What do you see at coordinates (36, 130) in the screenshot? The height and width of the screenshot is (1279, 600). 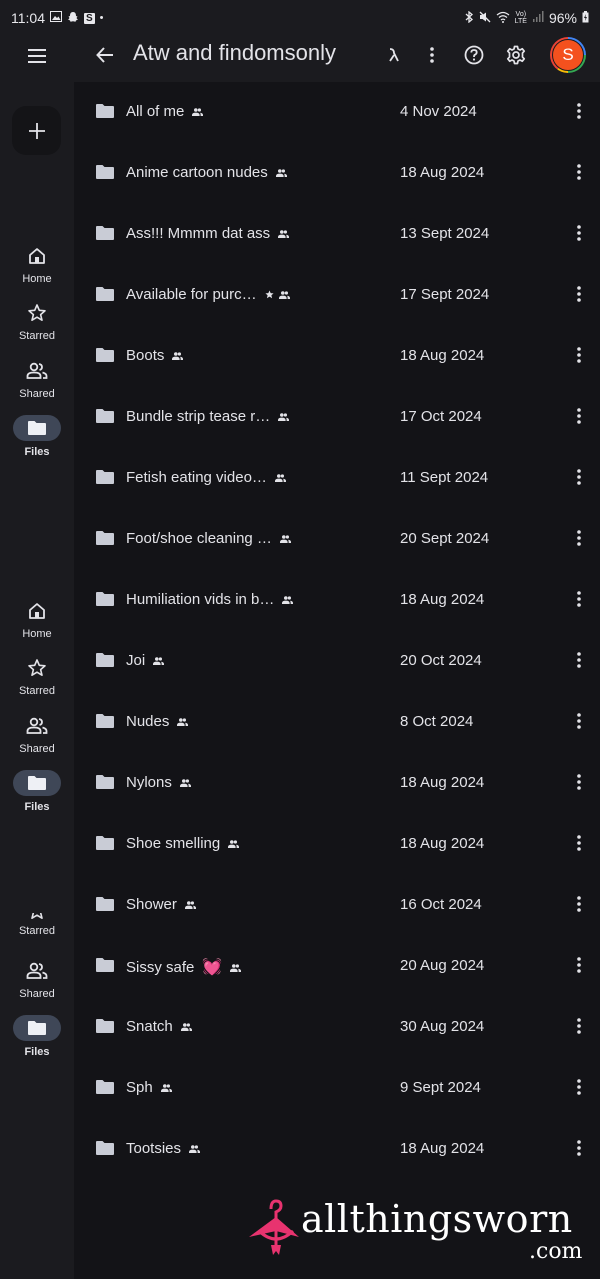 I see `new-button` at bounding box center [36, 130].